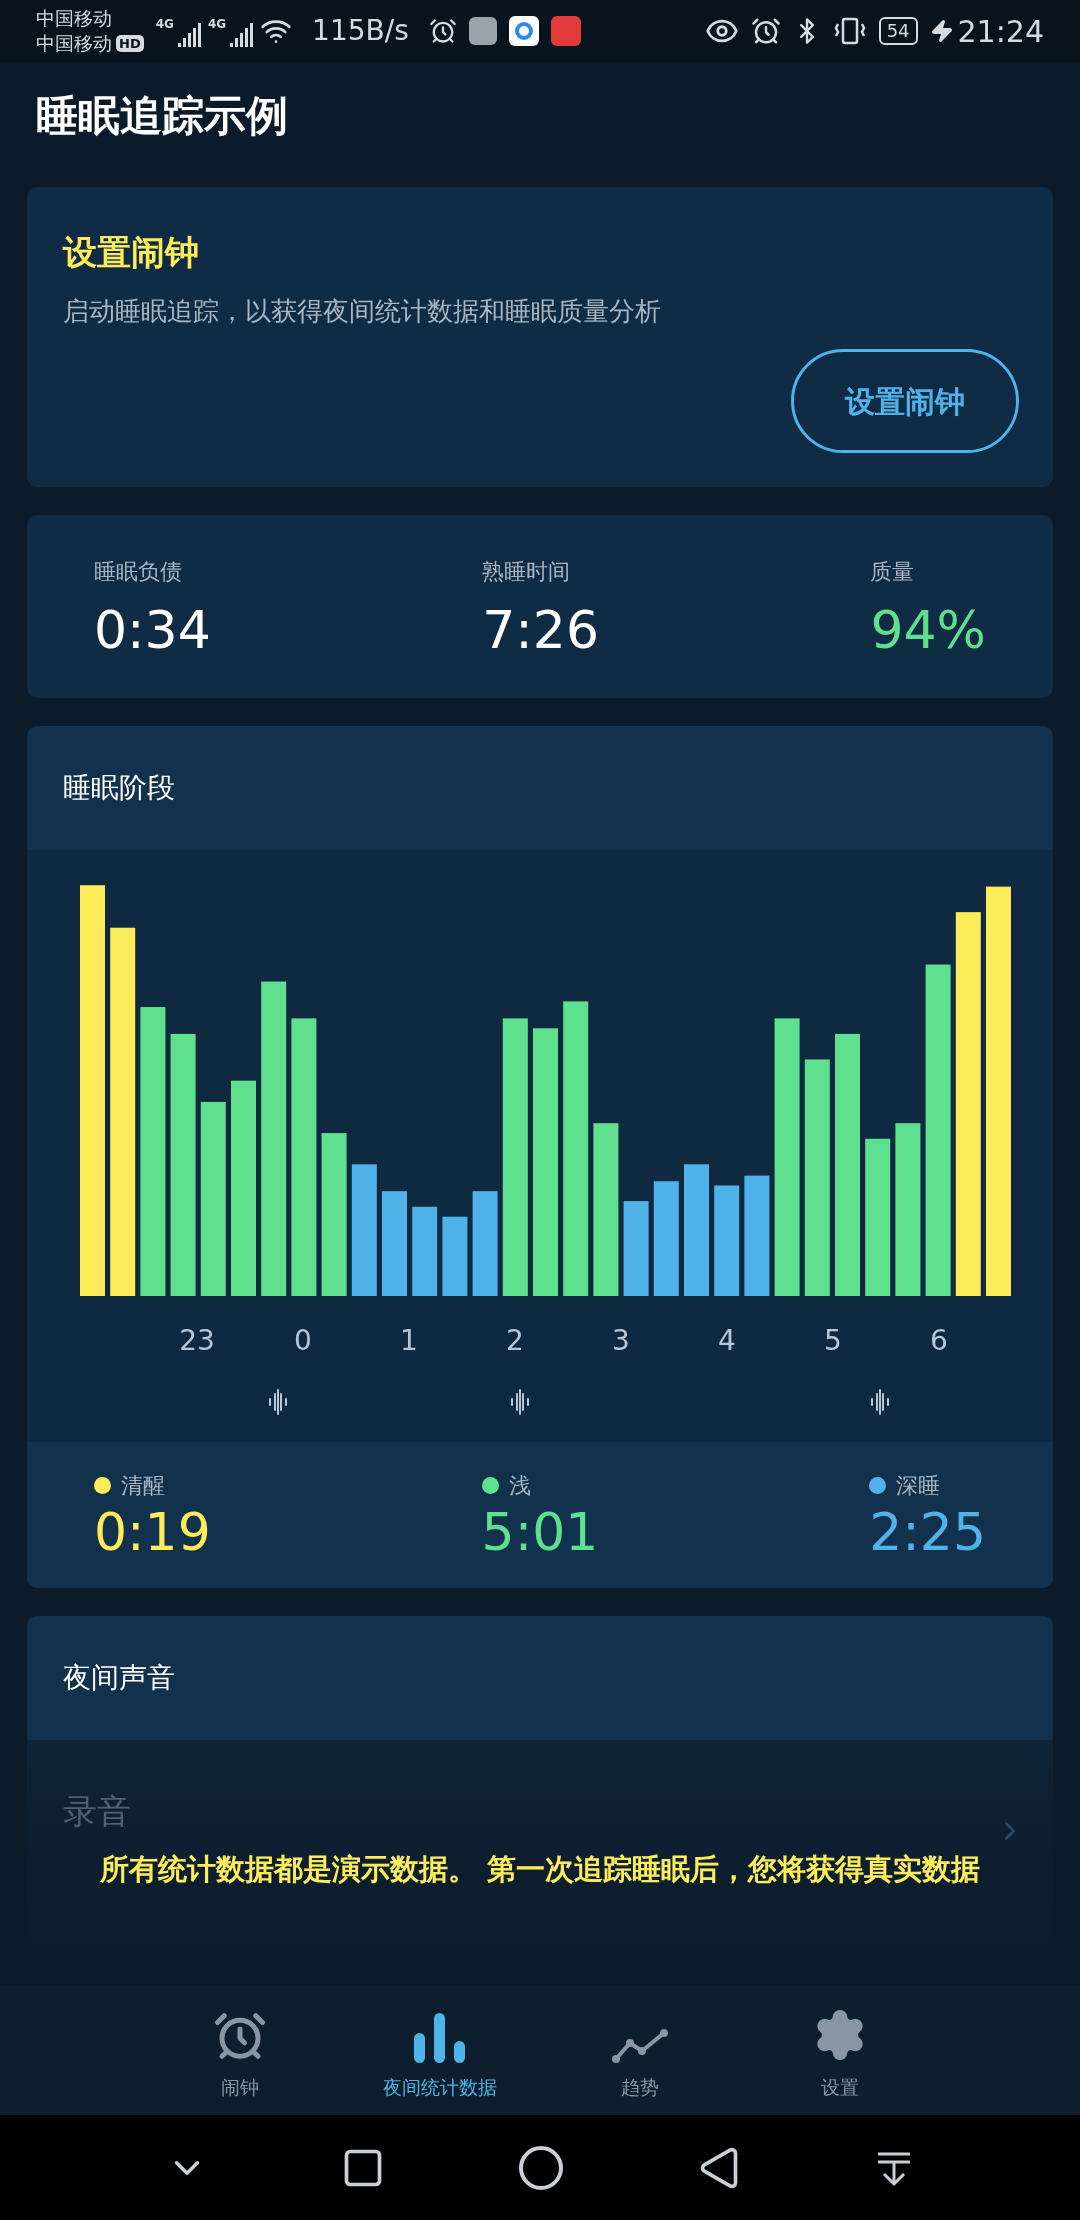 The image size is (1080, 2220). I want to click on hour-label: 6, so click(939, 1341).